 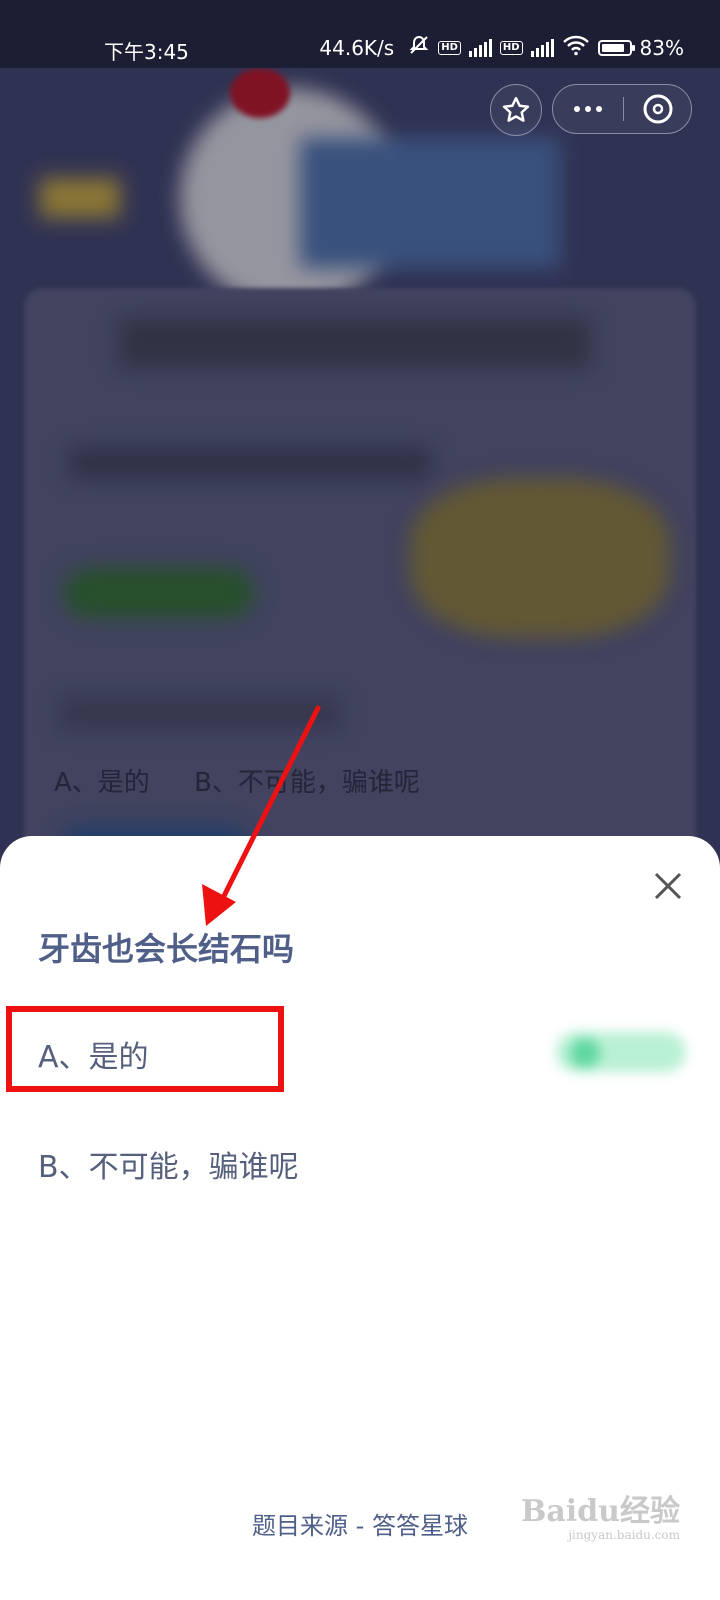 I want to click on status-time: 下午3:45, so click(x=146, y=52).